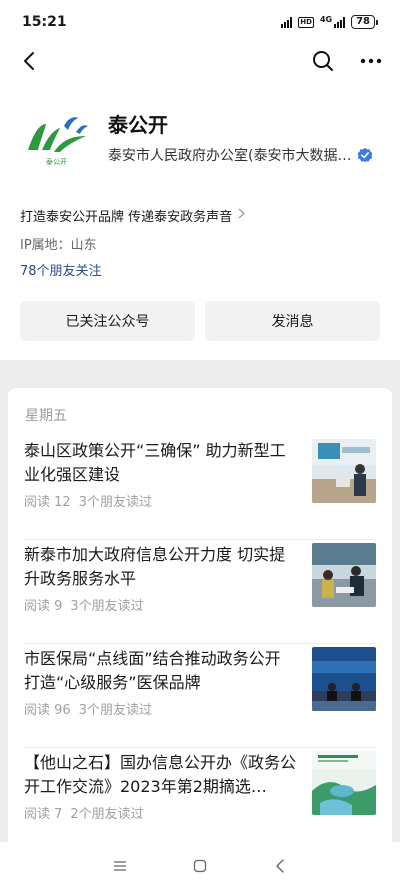 The image size is (400, 889). What do you see at coordinates (107, 321) in the screenshot?
I see `followed-button: 已关注公众号` at bounding box center [107, 321].